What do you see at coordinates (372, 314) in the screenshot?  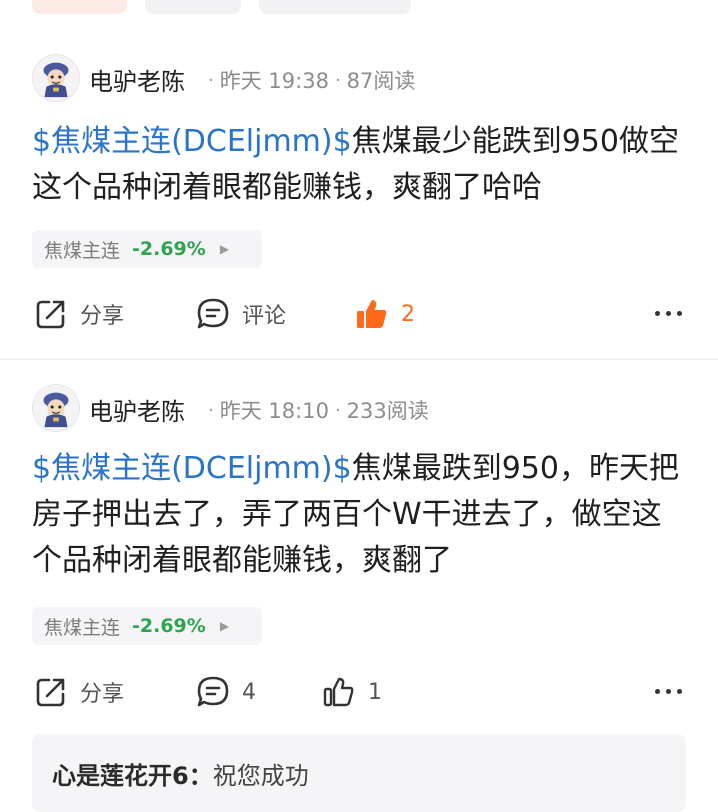 I see `thumbs-up-filled-icon` at bounding box center [372, 314].